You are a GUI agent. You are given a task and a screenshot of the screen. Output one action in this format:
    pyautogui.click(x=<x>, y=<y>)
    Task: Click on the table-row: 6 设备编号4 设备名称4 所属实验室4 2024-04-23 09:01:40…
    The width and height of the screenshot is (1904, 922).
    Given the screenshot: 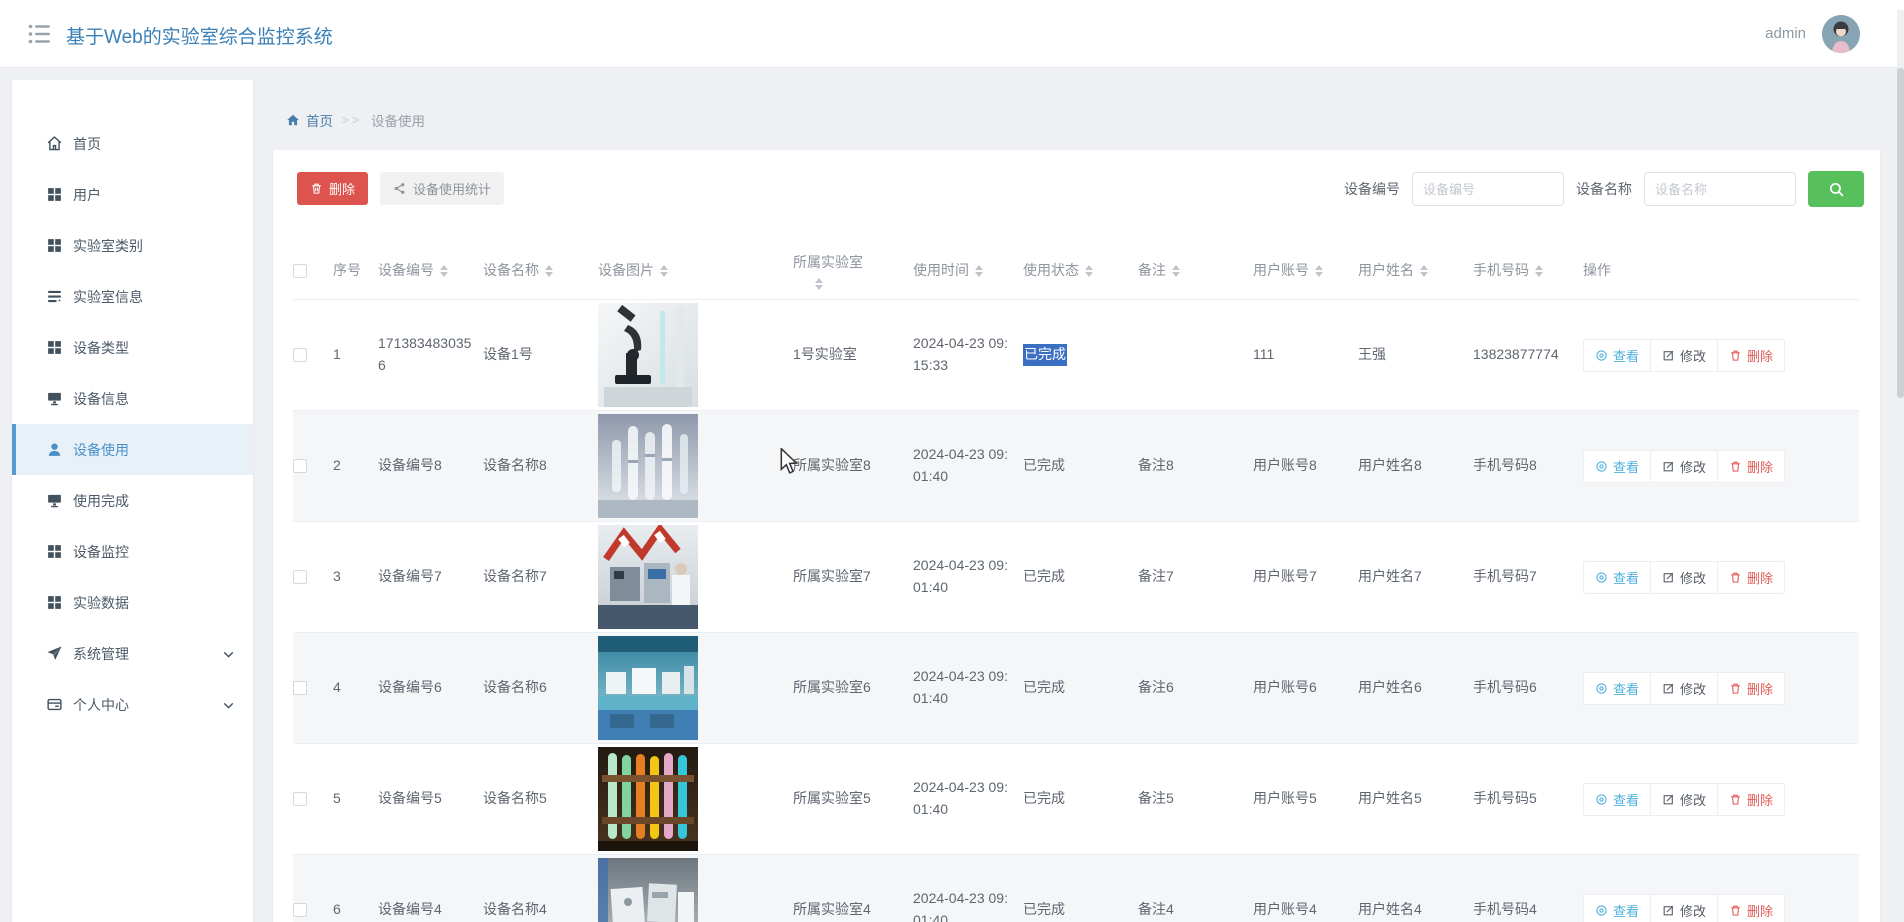 What is the action you would take?
    pyautogui.click(x=1076, y=888)
    